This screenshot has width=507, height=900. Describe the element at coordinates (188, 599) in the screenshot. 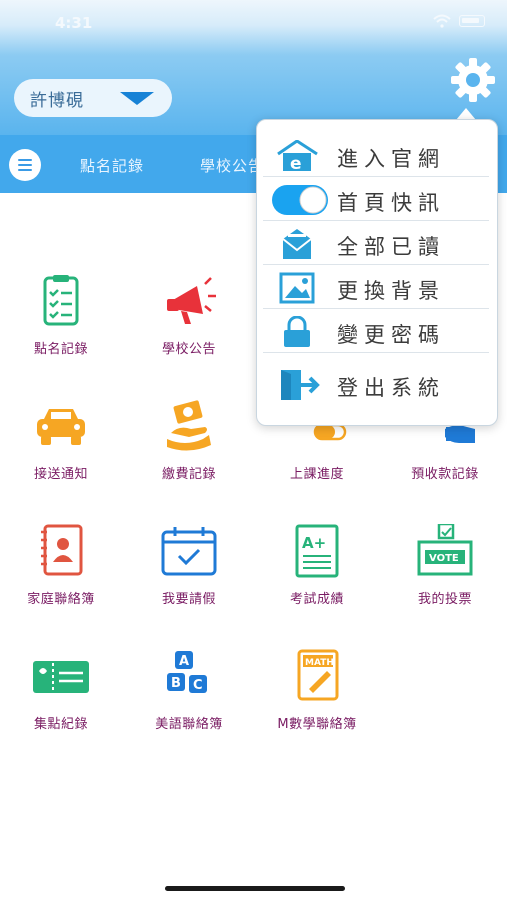

I see `tile-label: 我要請假` at that location.